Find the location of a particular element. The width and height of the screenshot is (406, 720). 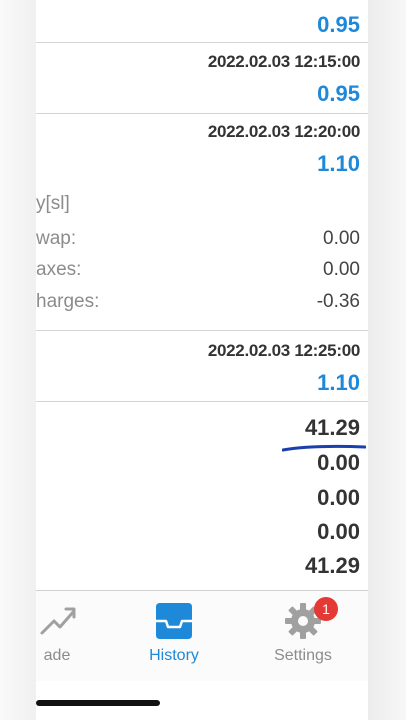

history-entry: 2022.02.03 12:15:00 0.95 is located at coordinates (202, 78).